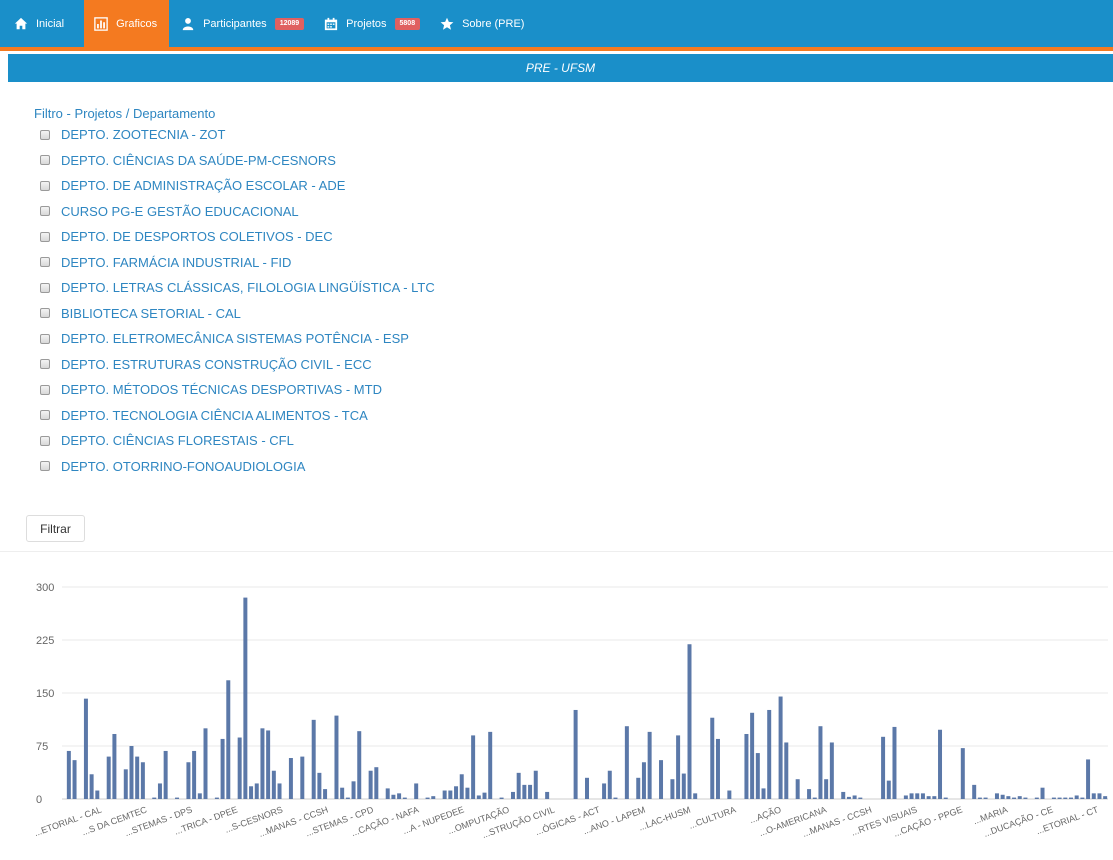 This screenshot has width=1113, height=860. Describe the element at coordinates (236, 467) in the screenshot. I see `department-item: DEPTO. OTORRINO-FONOAUDIOLOGIA` at that location.